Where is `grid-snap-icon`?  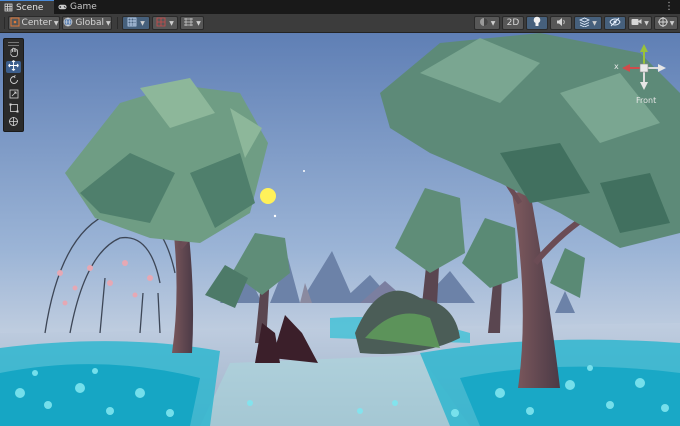
grid-snap-icon is located at coordinates (132, 23).